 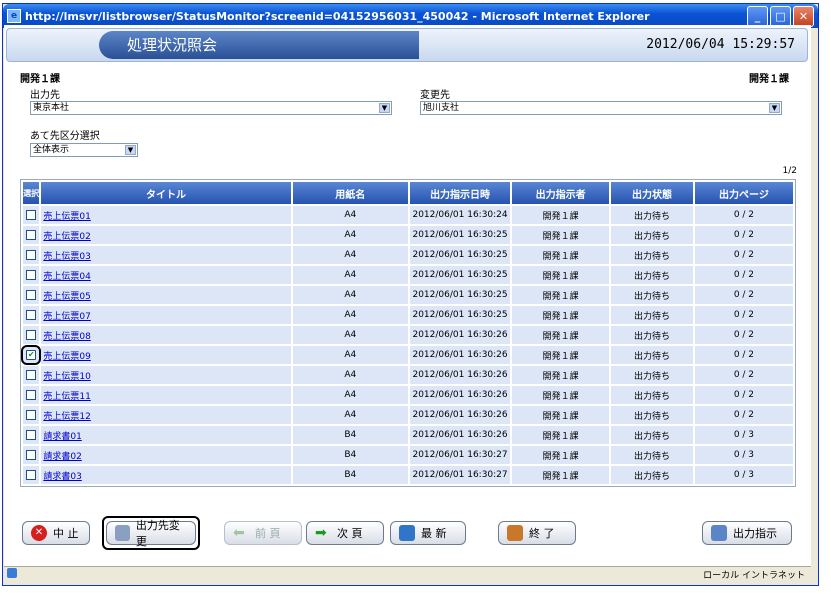 What do you see at coordinates (62, 437) in the screenshot?
I see `title-link: 請求書01` at bounding box center [62, 437].